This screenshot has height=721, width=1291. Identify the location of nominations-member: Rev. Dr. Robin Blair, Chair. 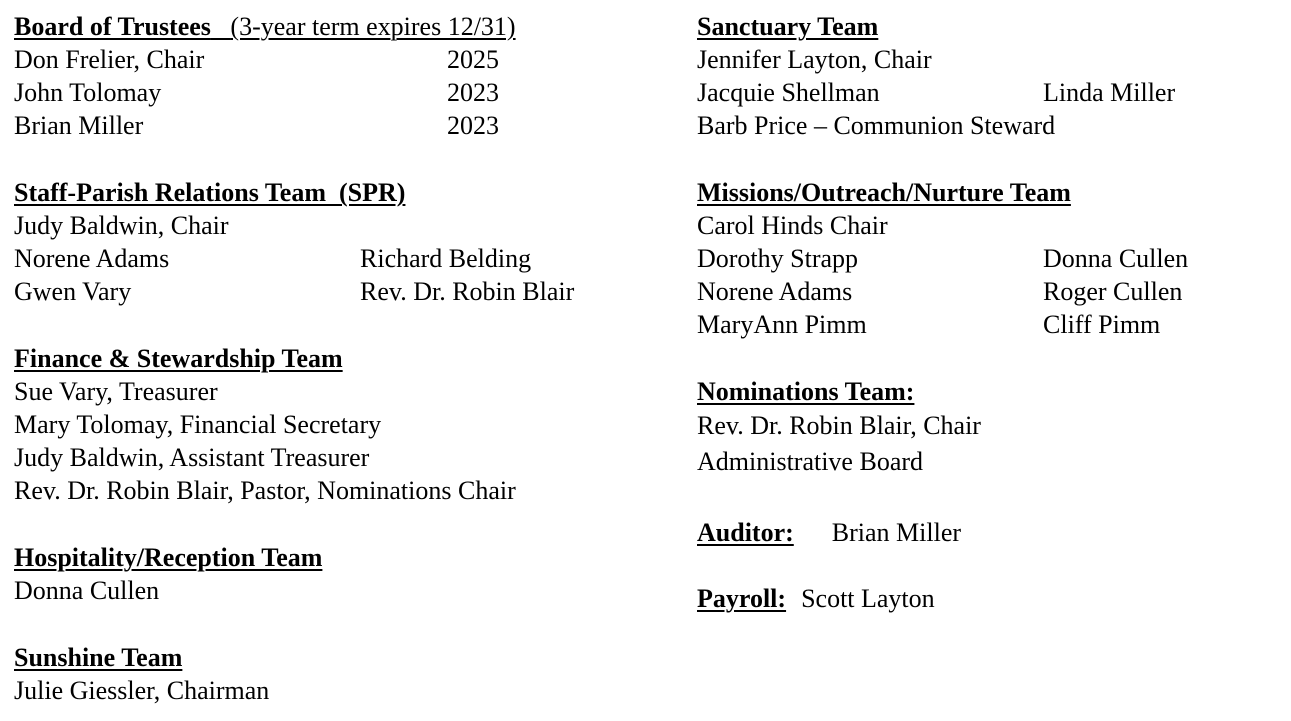
(839, 425).